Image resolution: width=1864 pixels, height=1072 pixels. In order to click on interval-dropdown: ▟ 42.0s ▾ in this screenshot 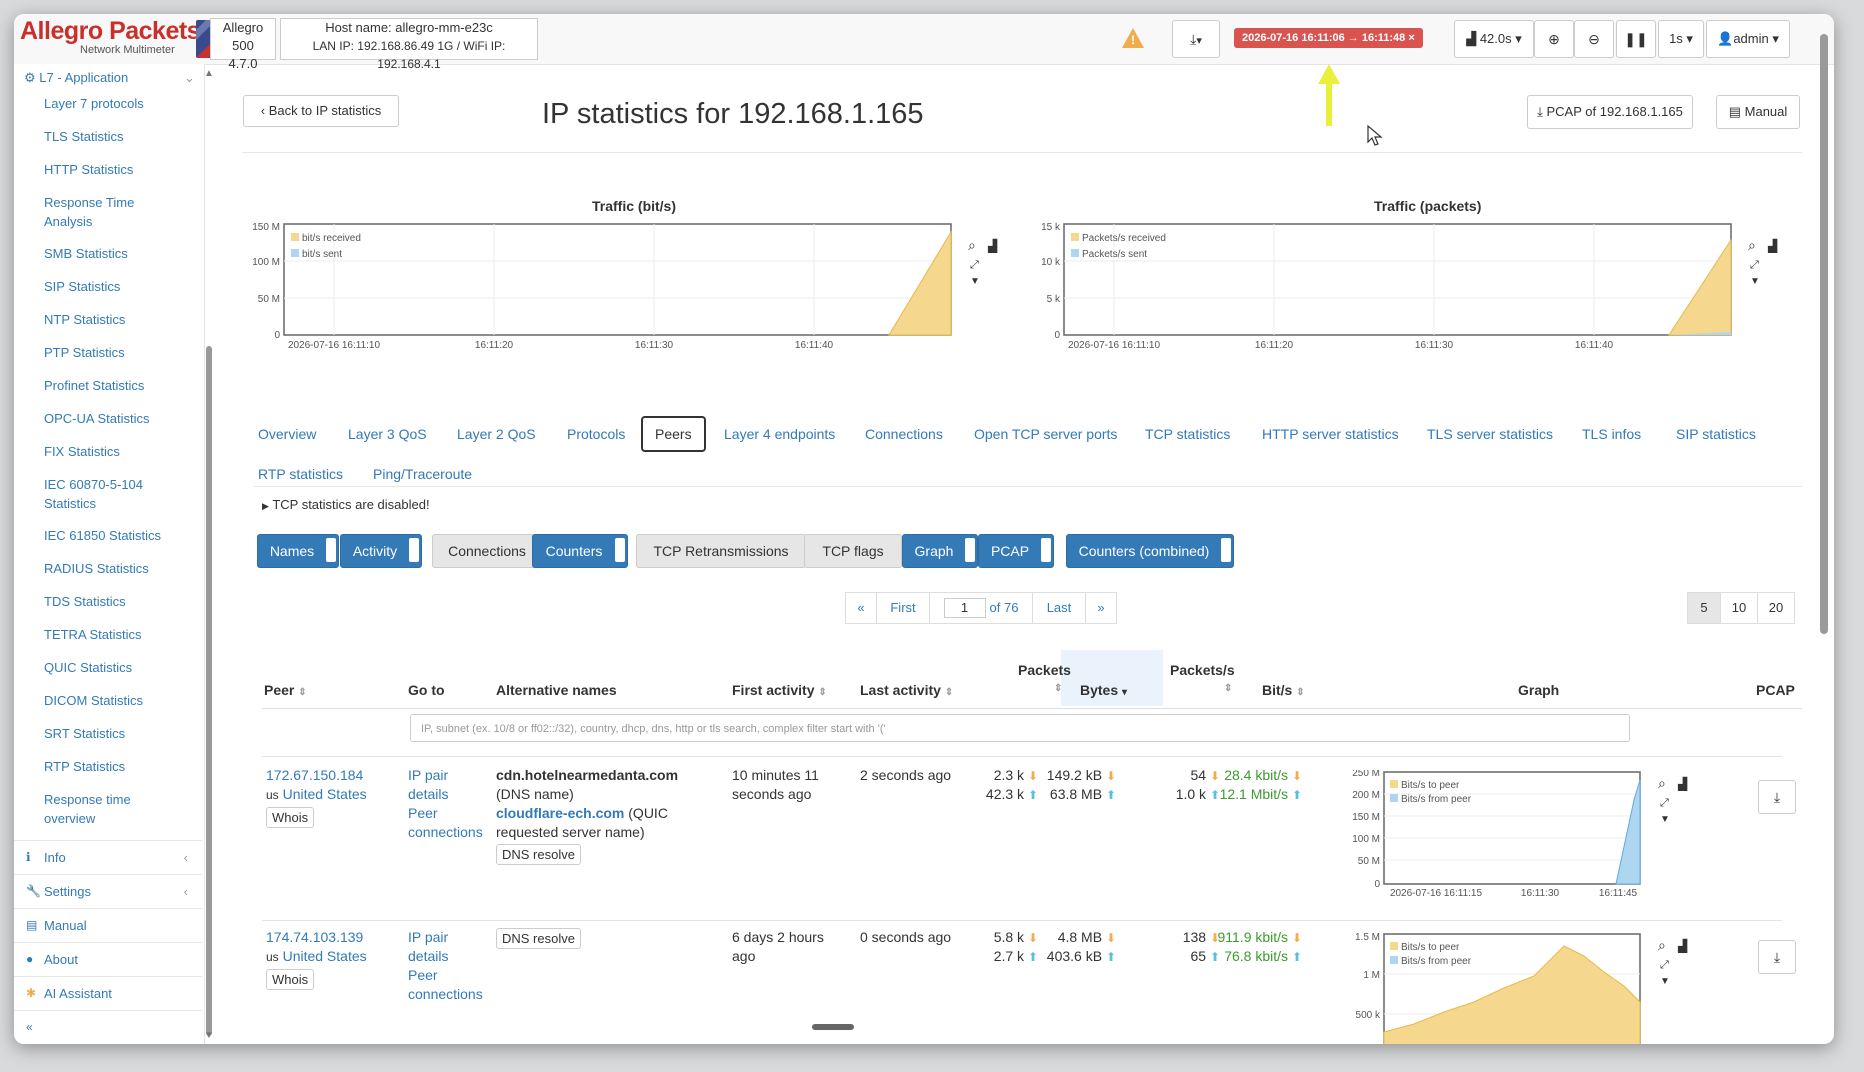, I will do `click(1494, 39)`.